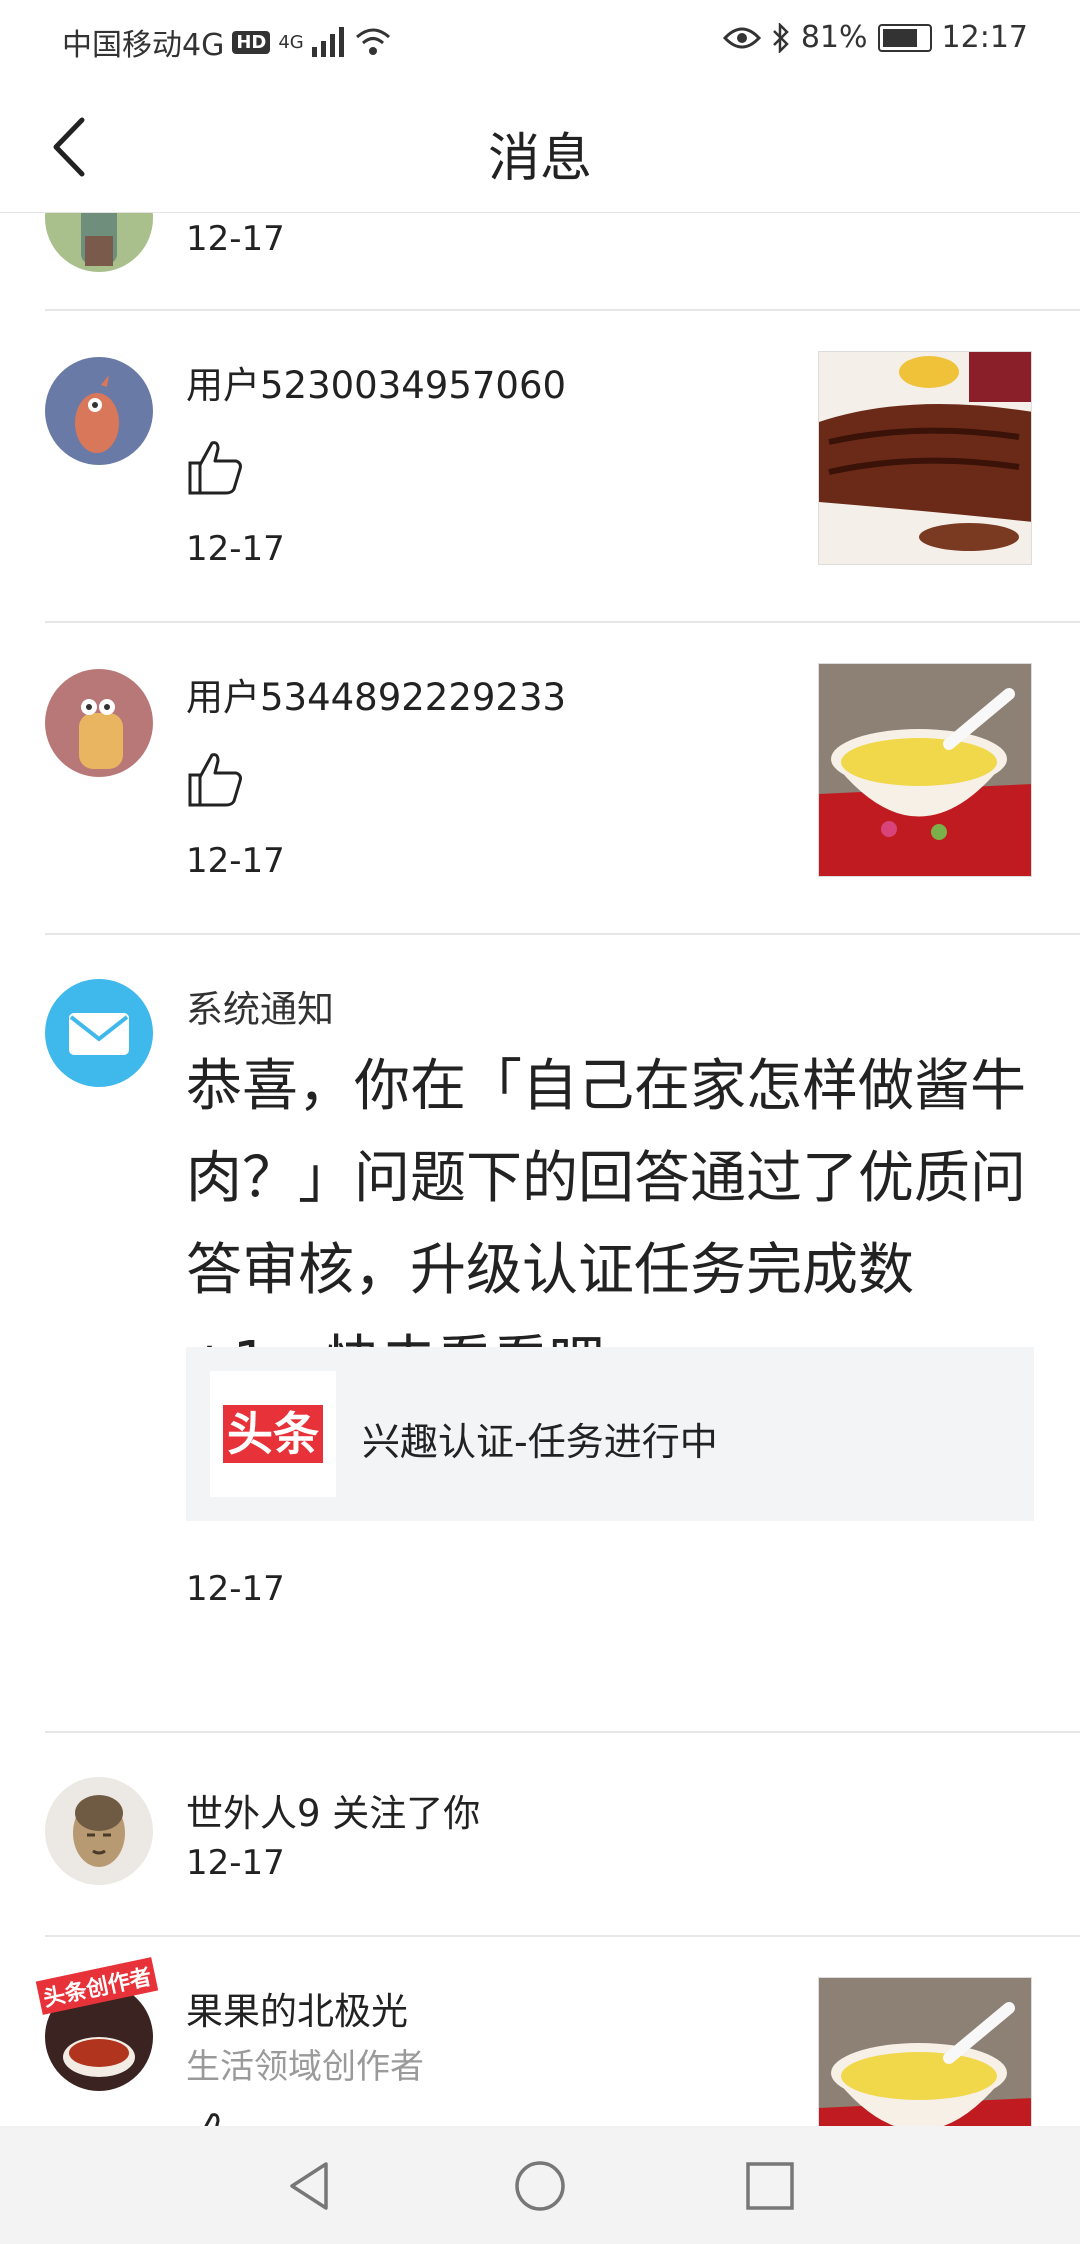  I want to click on system-label: 系统通知, so click(260, 1009).